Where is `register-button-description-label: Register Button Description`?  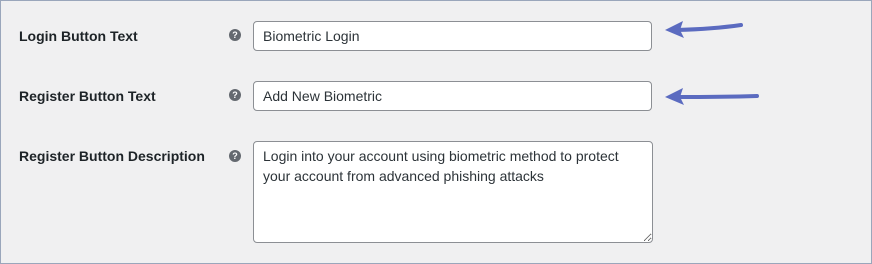 register-button-description-label: Register Button Description is located at coordinates (112, 156).